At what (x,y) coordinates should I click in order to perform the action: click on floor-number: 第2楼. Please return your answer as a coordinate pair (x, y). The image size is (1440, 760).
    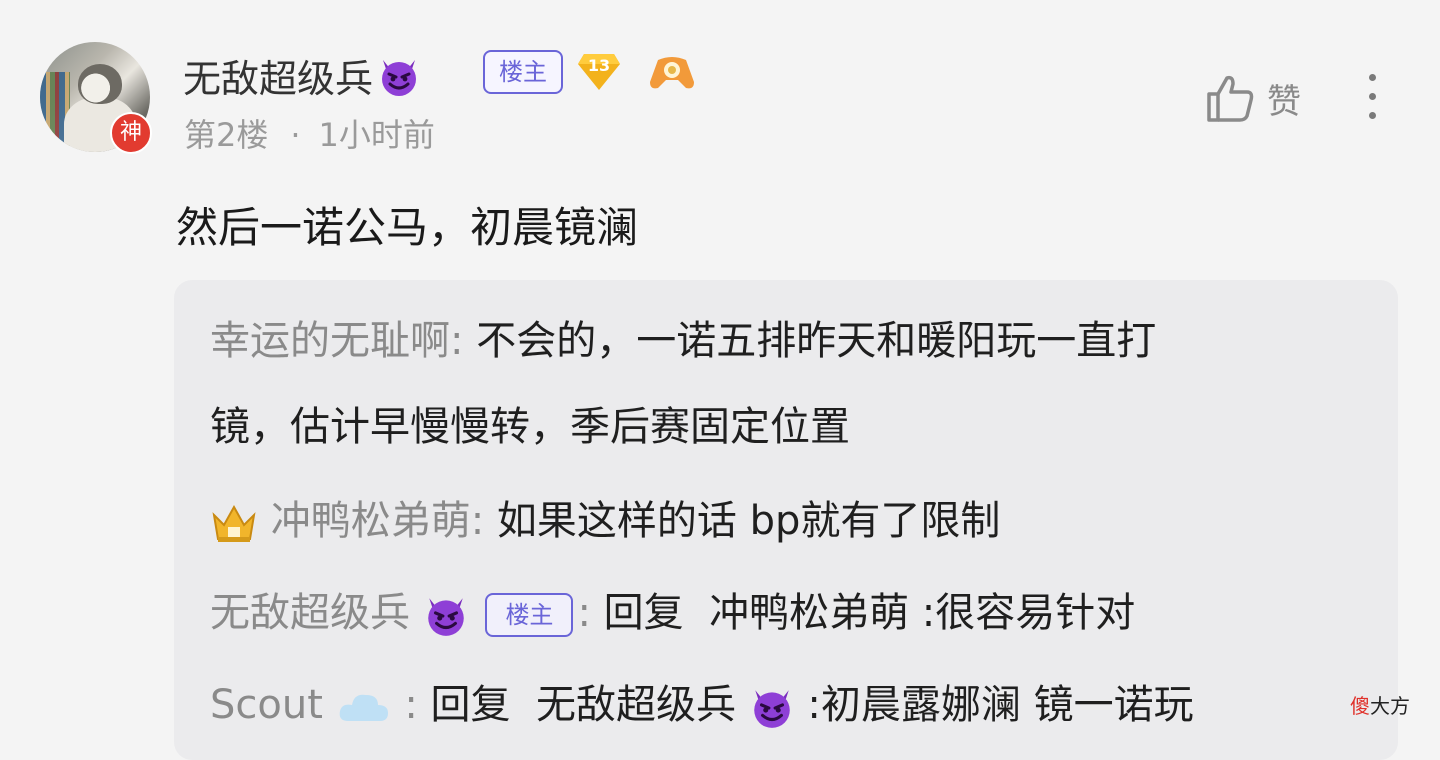
    Looking at the image, I should click on (226, 135).